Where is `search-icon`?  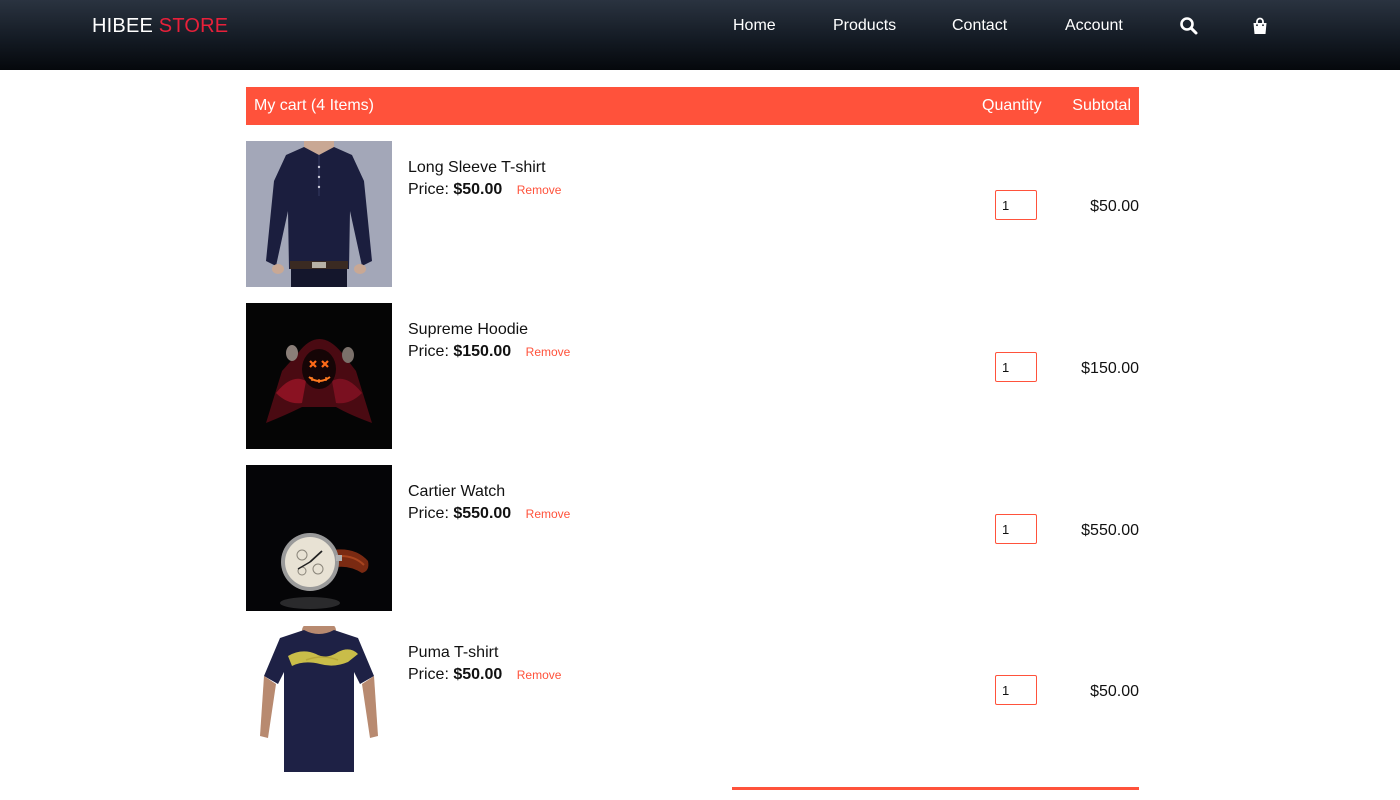 search-icon is located at coordinates (1189, 26).